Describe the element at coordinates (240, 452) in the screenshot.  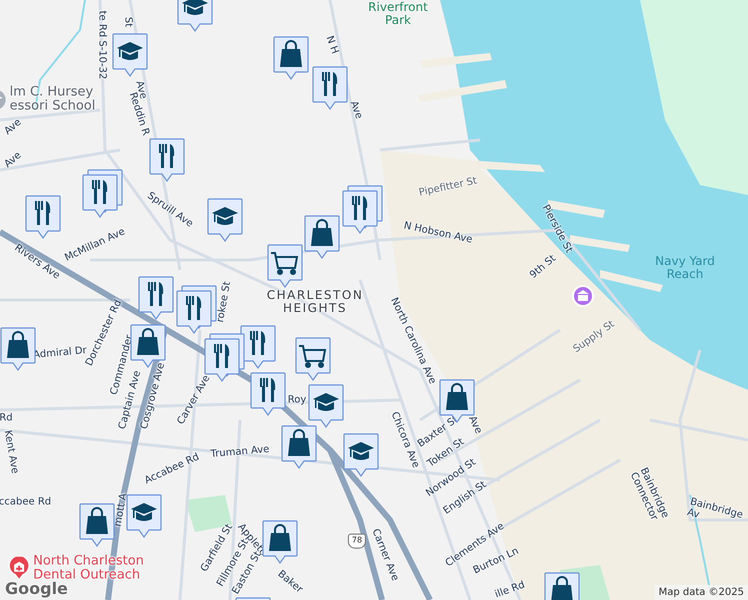
I see `street-label: Truman Ave` at that location.